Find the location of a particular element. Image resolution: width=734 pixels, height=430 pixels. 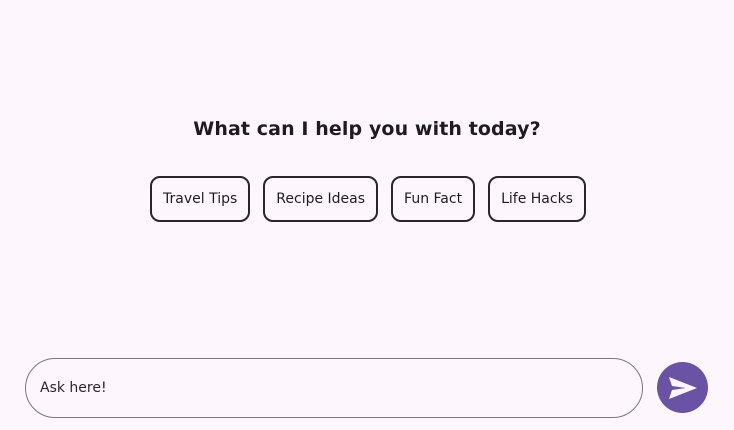

suggestion-chip-travel-tips: Travel Tips is located at coordinates (200, 199).